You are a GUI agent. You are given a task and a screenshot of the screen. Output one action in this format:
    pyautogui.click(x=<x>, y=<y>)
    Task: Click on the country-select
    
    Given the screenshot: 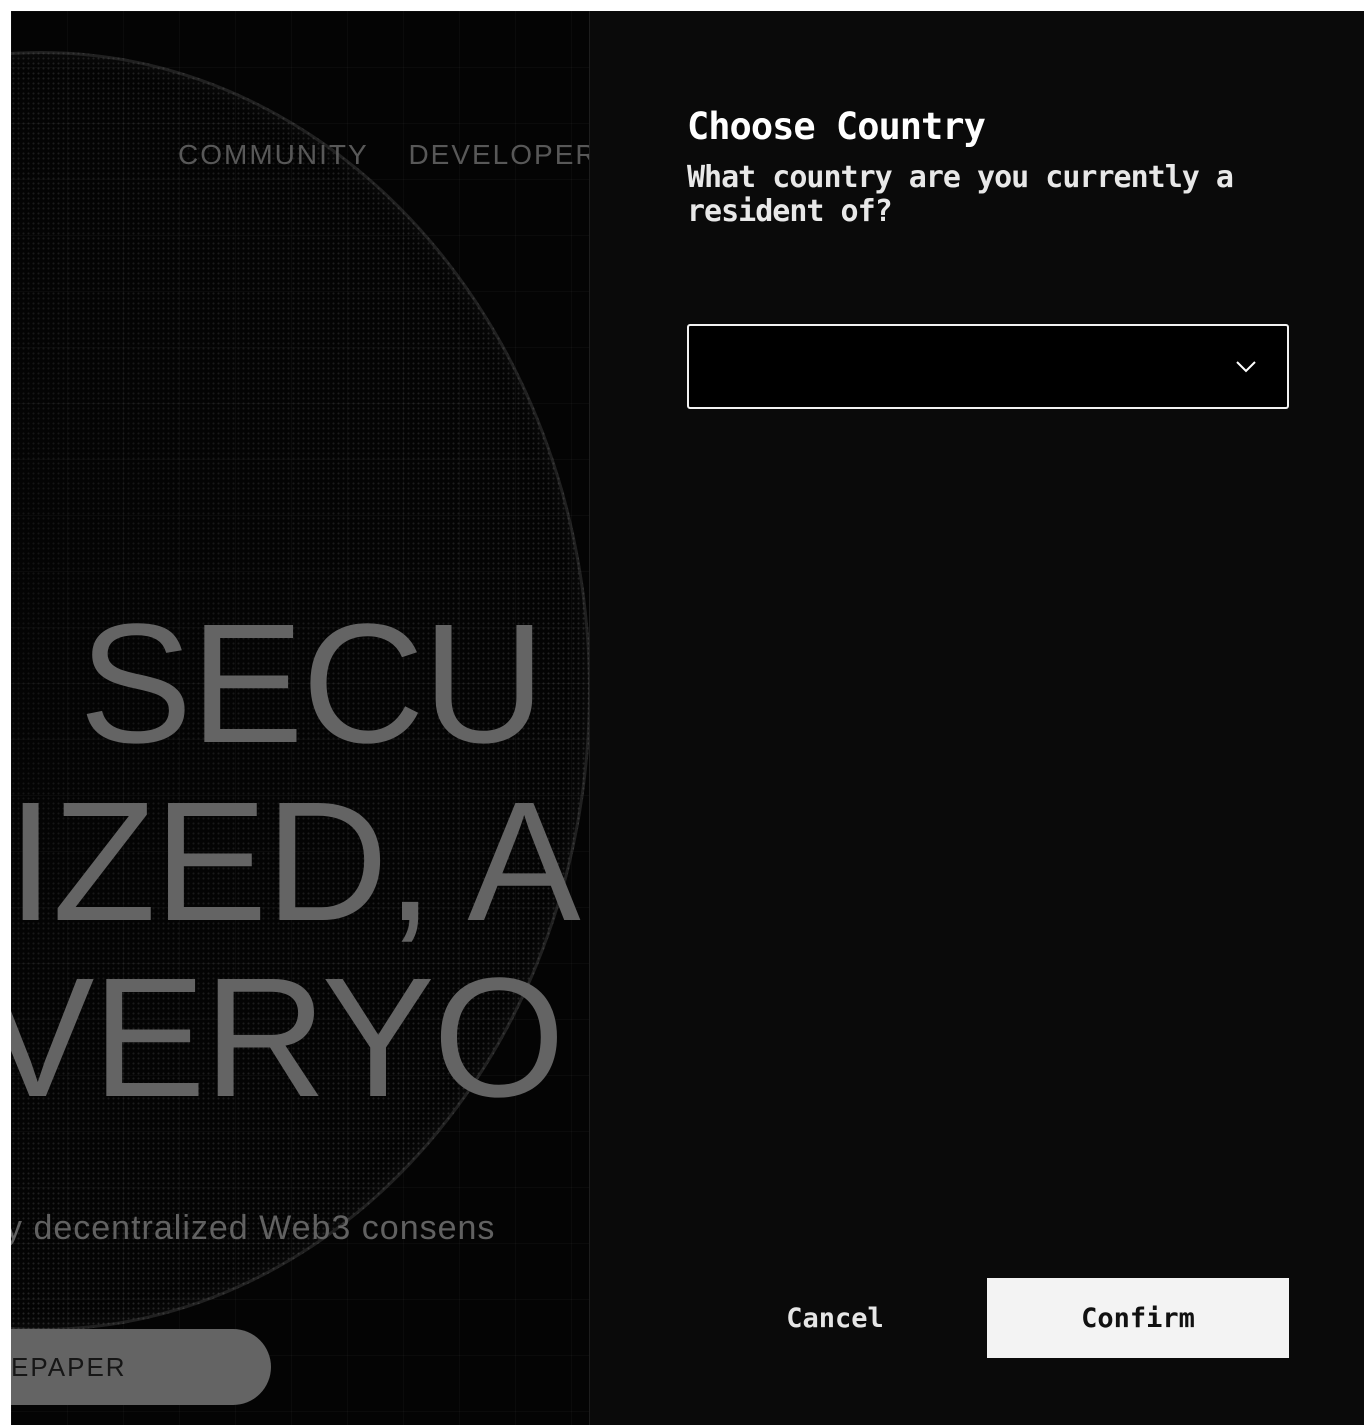 What is the action you would take?
    pyautogui.click(x=988, y=366)
    